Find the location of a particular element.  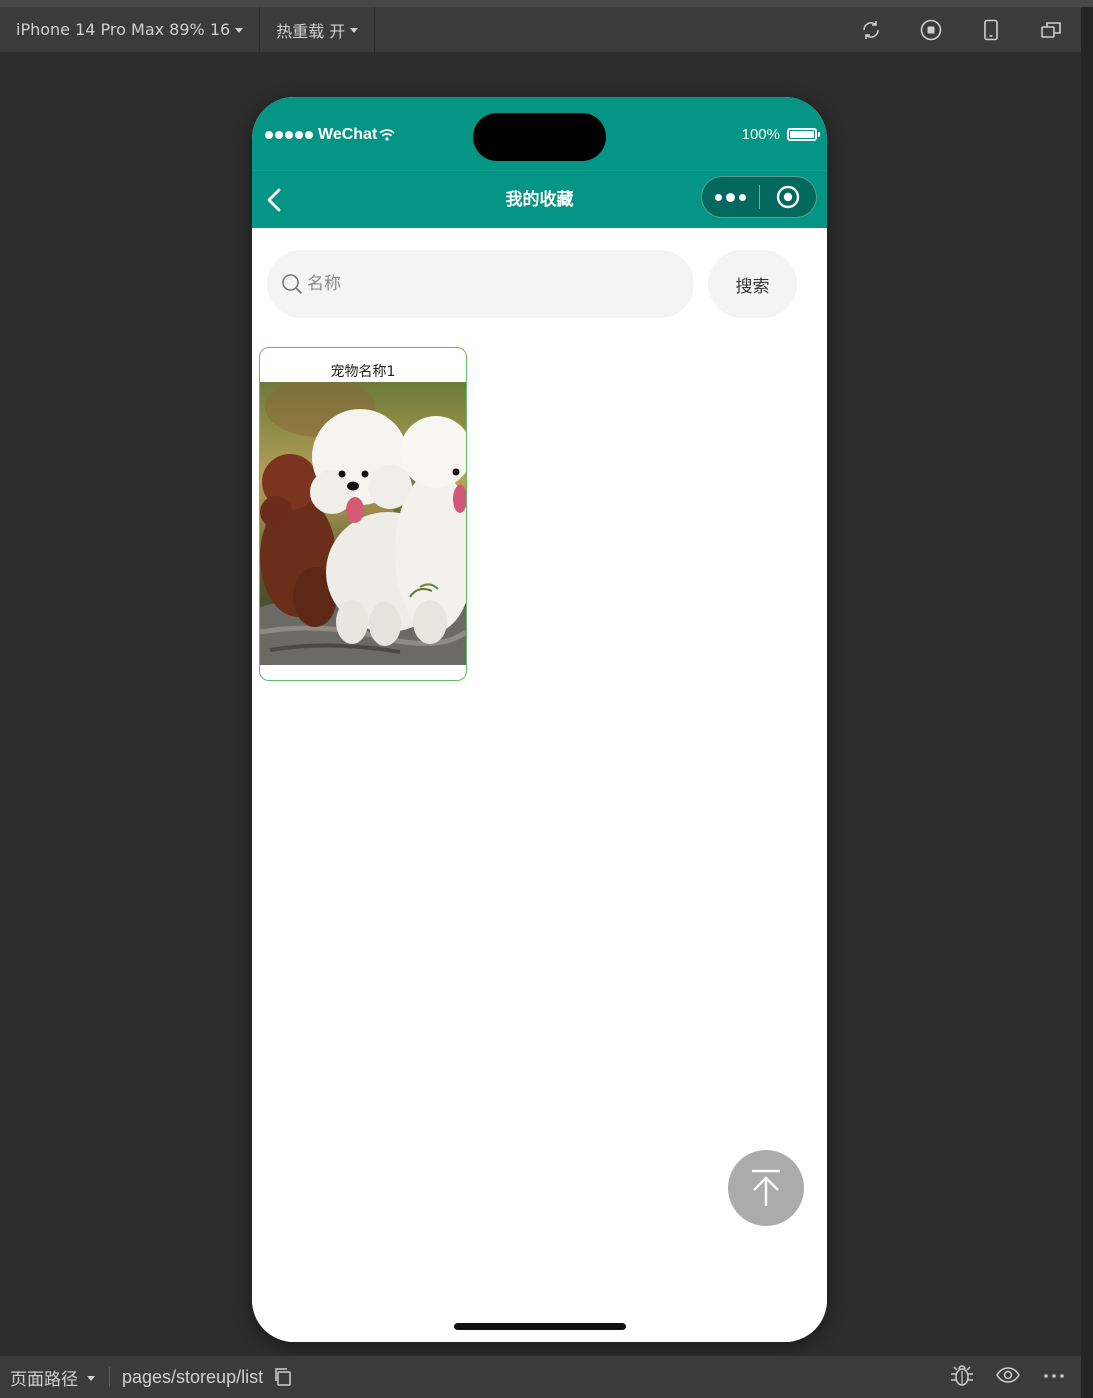

back-arrow-icon is located at coordinates (275, 200).